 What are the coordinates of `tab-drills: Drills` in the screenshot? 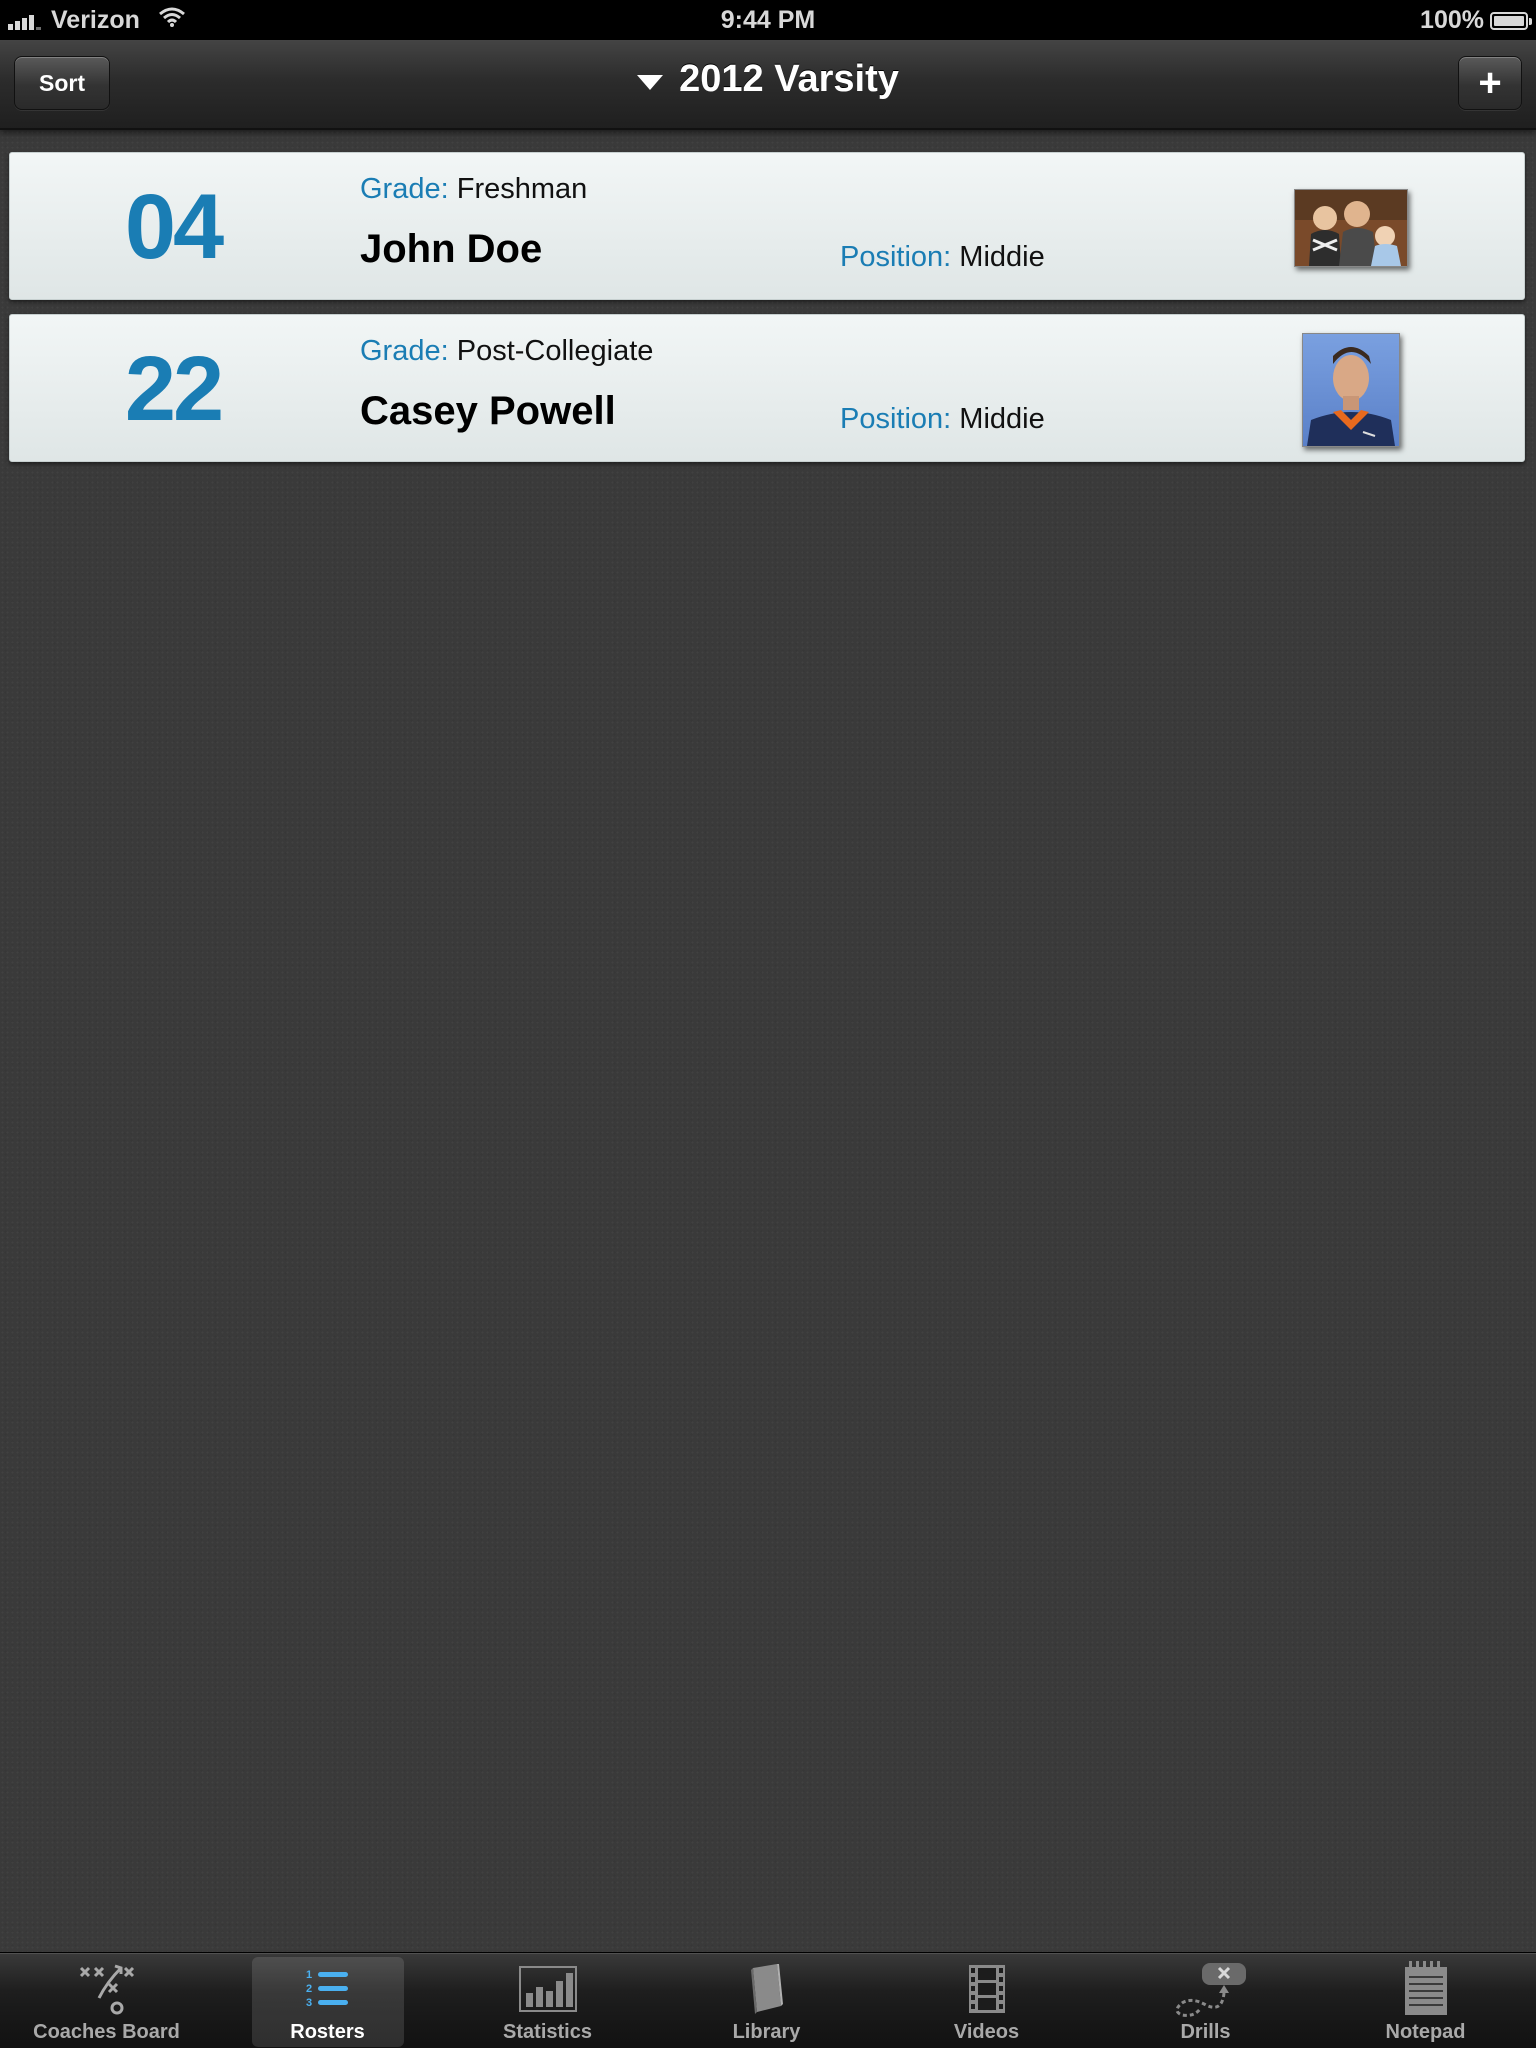 It's located at (1205, 2000).